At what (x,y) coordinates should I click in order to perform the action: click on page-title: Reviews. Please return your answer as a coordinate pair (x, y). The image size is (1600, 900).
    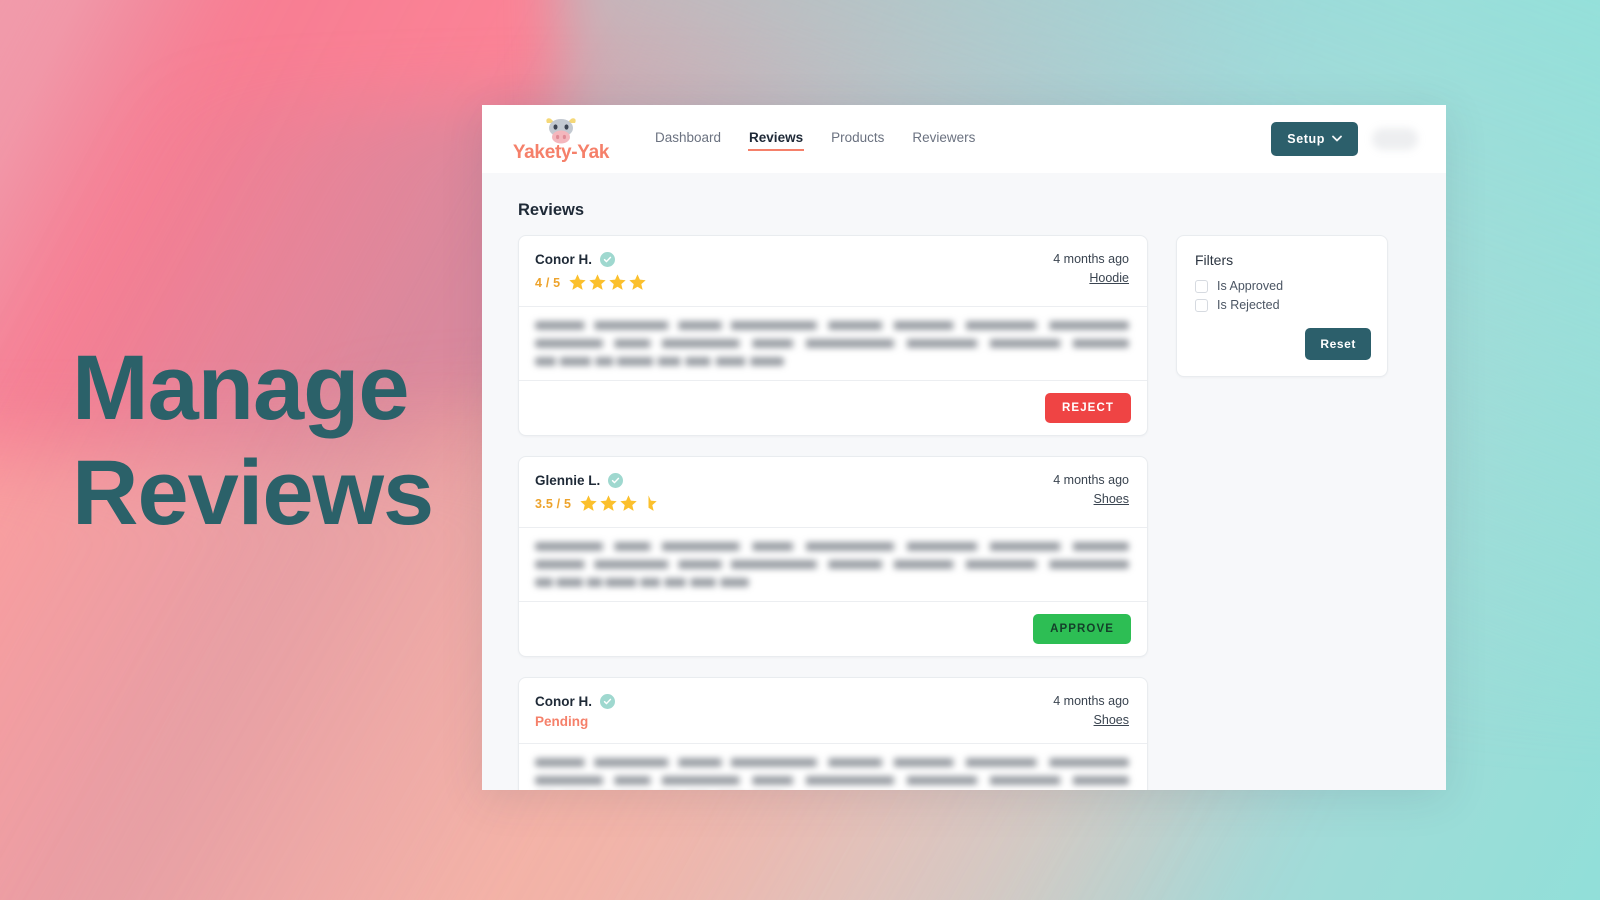
    Looking at the image, I should click on (551, 210).